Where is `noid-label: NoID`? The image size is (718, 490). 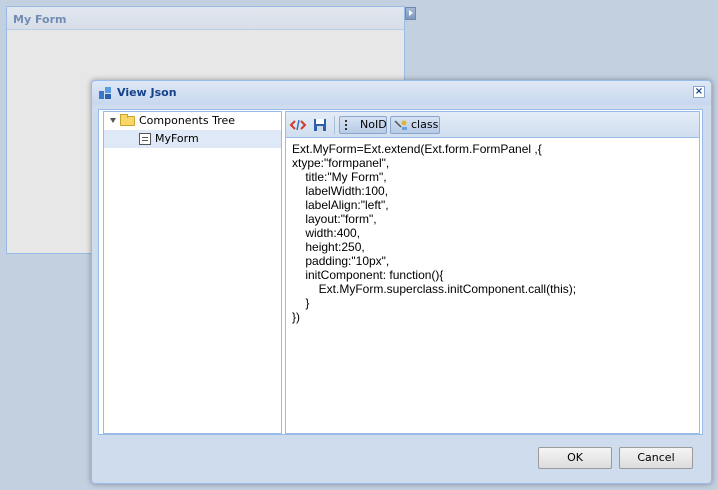
noid-label: NoID is located at coordinates (373, 124).